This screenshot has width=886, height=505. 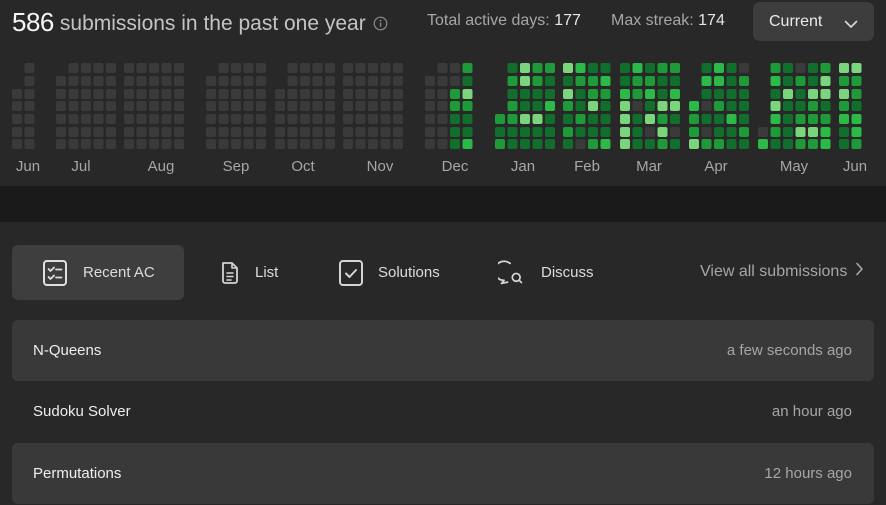 I want to click on tab-list: List, so click(x=247, y=272).